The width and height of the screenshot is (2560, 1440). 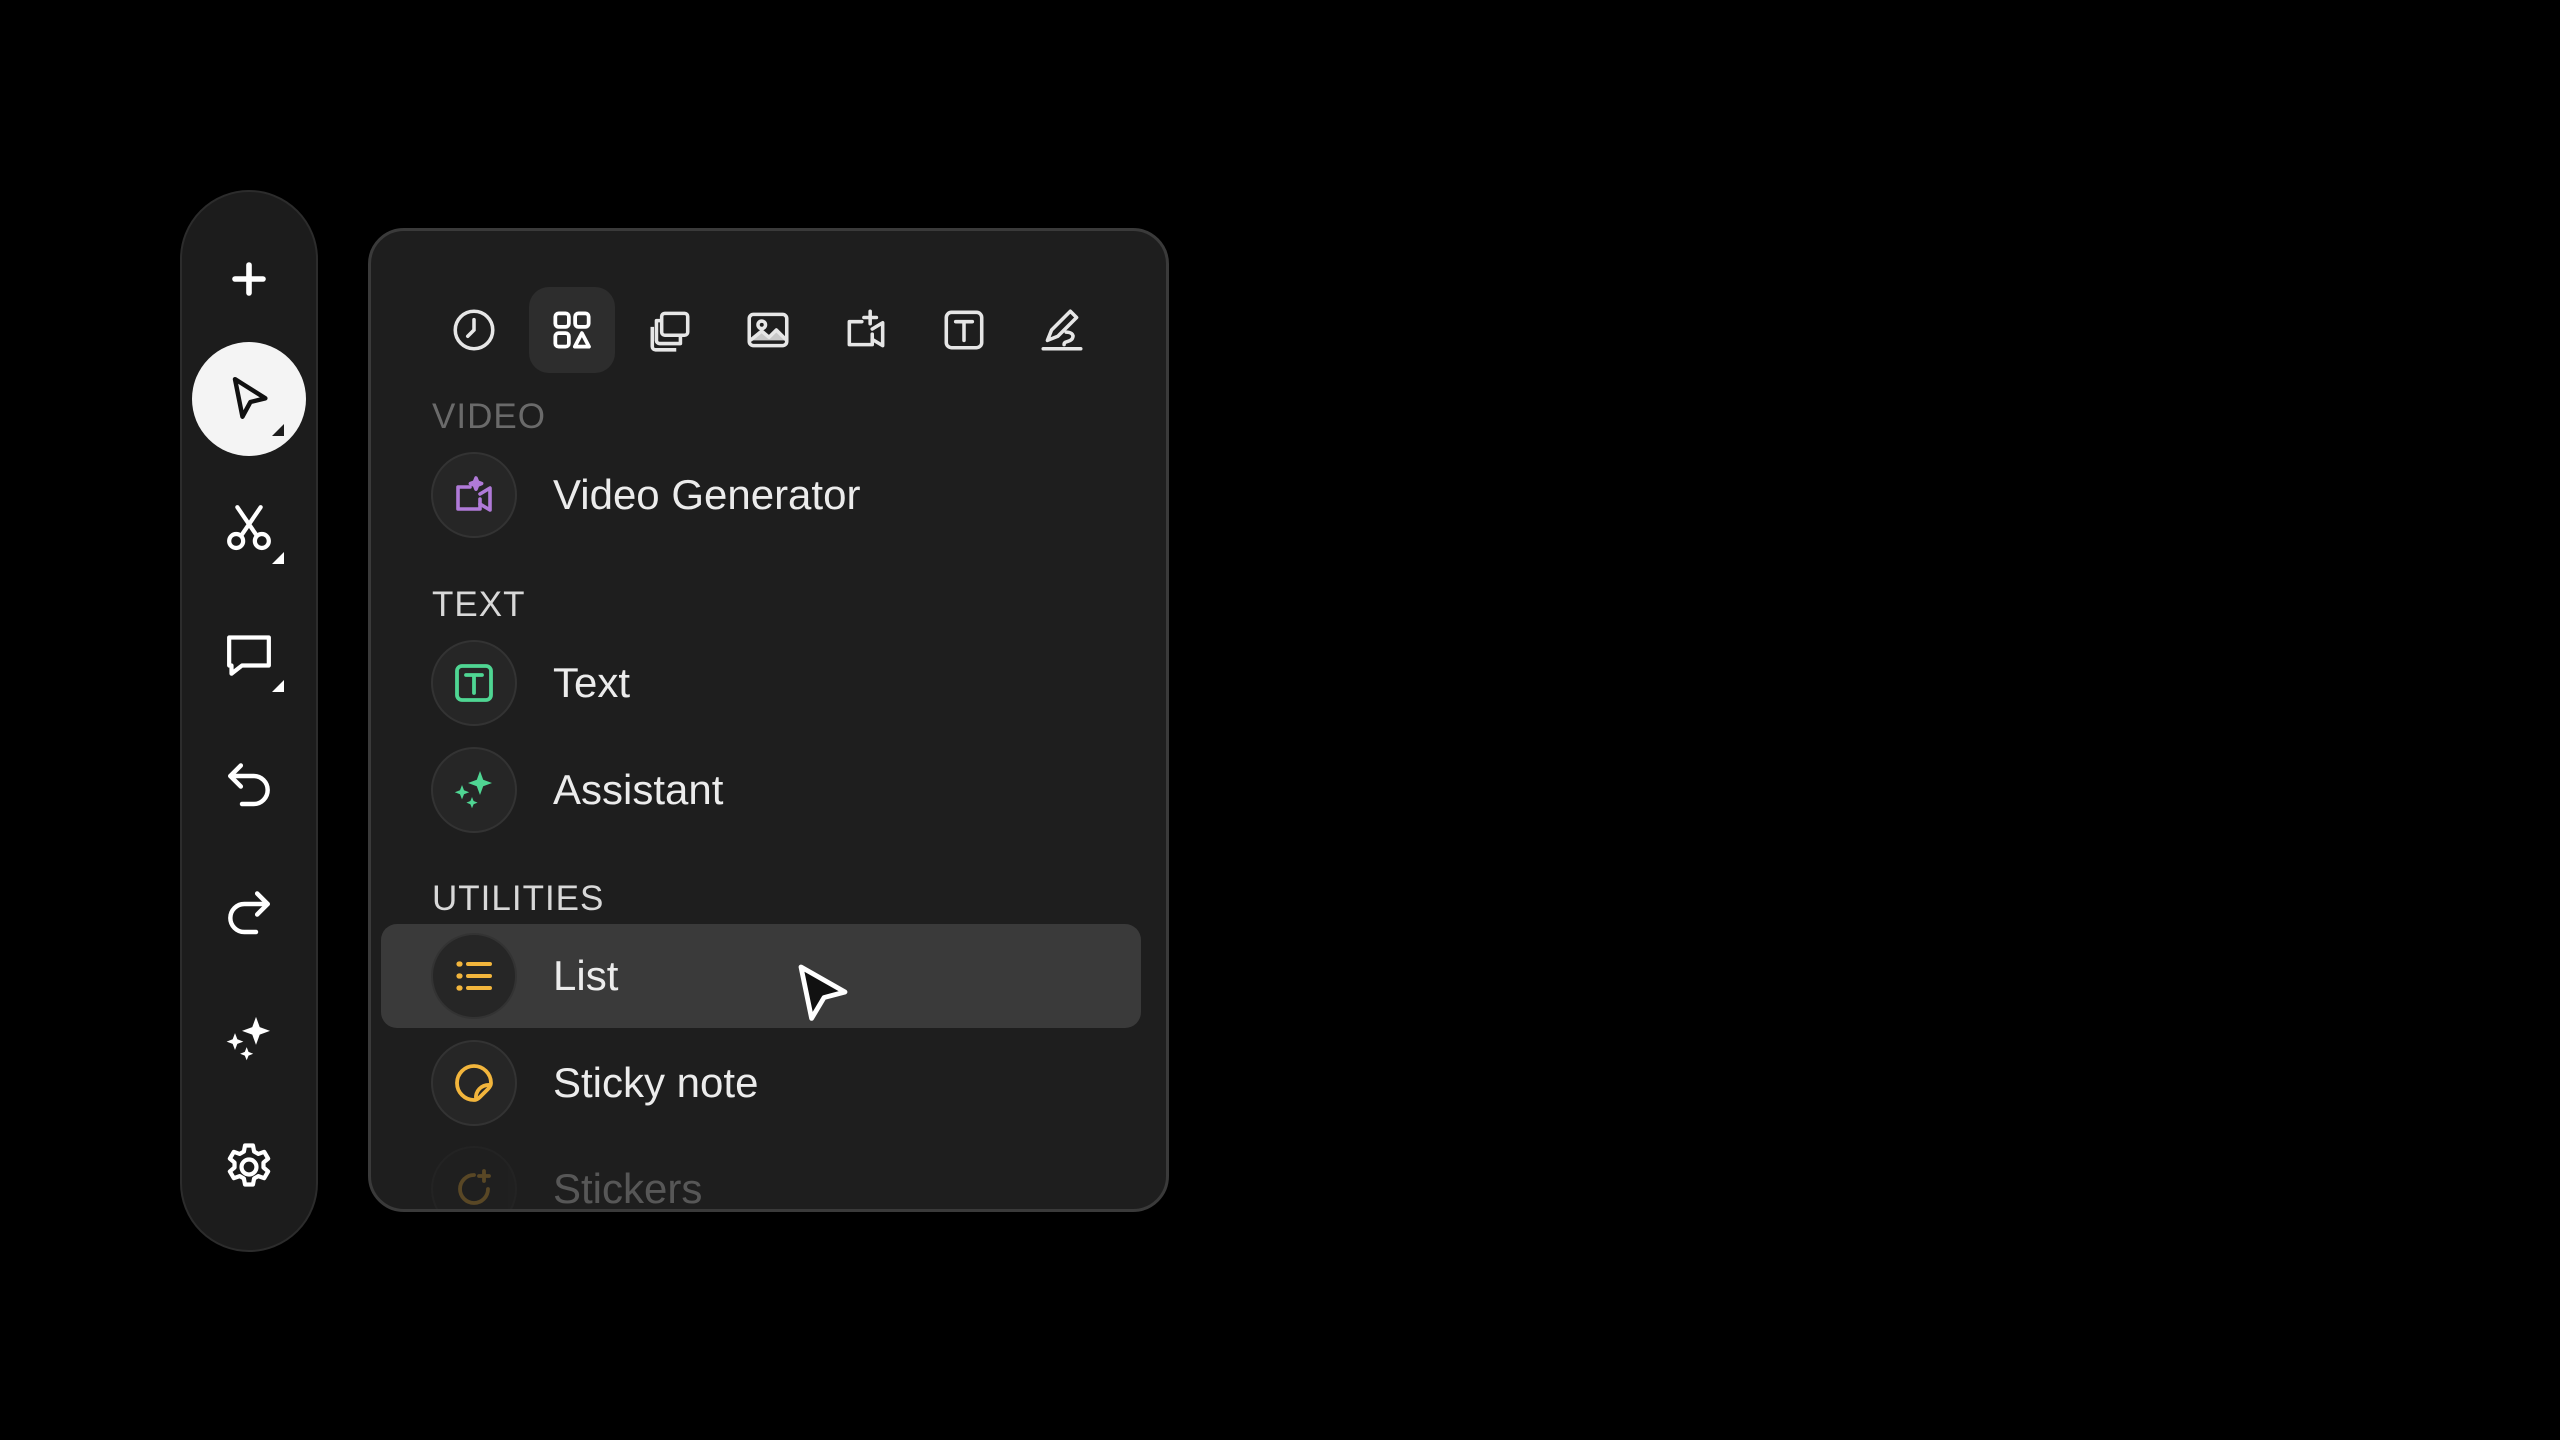 I want to click on vertical-toolbar, so click(x=249, y=721).